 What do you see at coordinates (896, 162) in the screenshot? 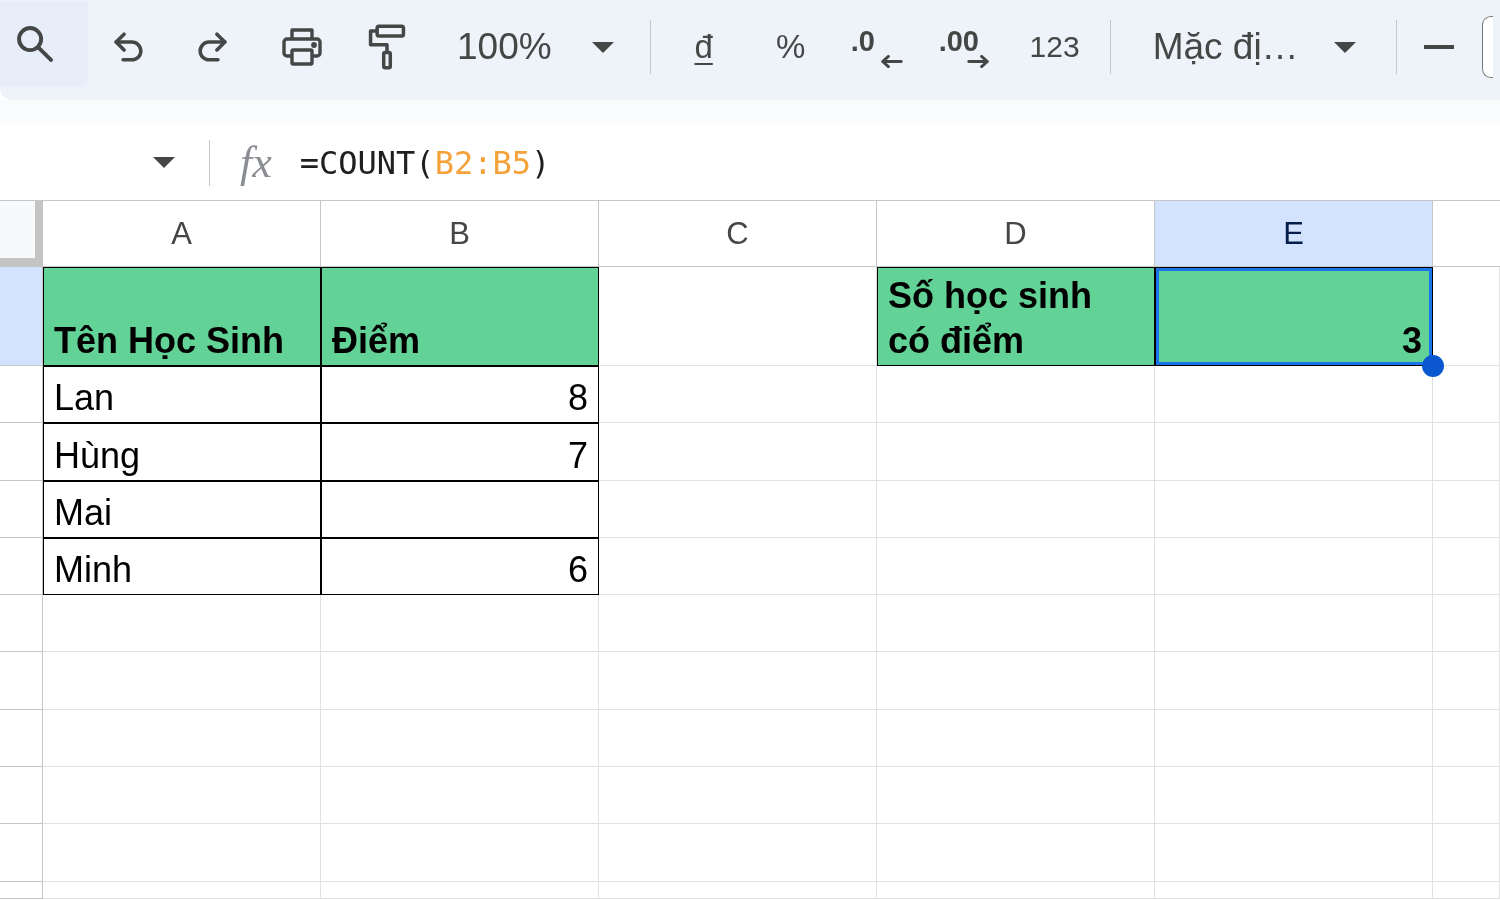
I see `formula-input: =COUNT(B2:B5)` at bounding box center [896, 162].